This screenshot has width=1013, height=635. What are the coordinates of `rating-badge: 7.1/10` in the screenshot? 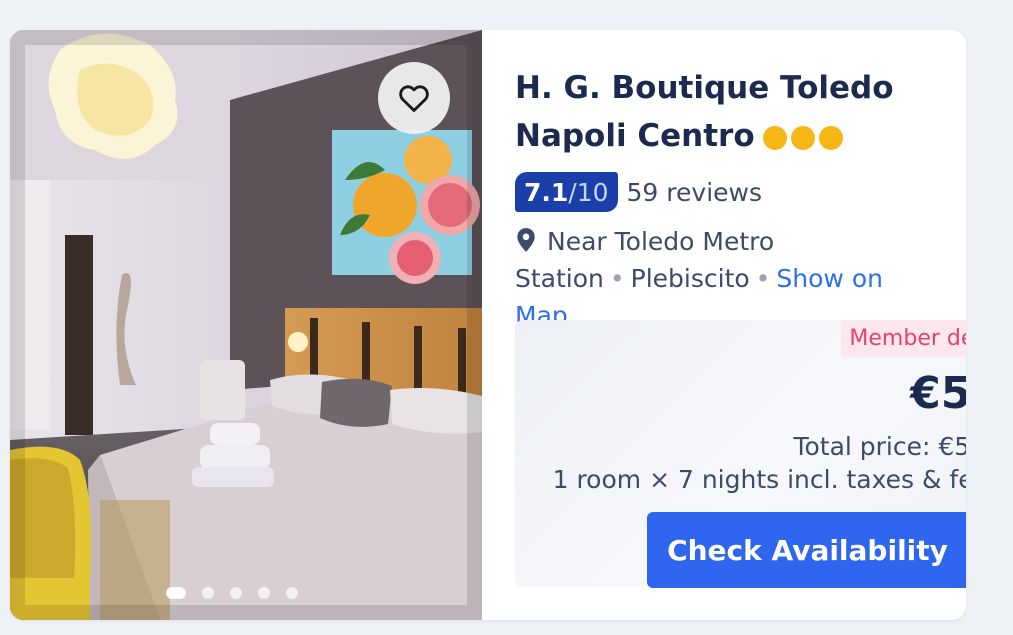 It's located at (566, 192).